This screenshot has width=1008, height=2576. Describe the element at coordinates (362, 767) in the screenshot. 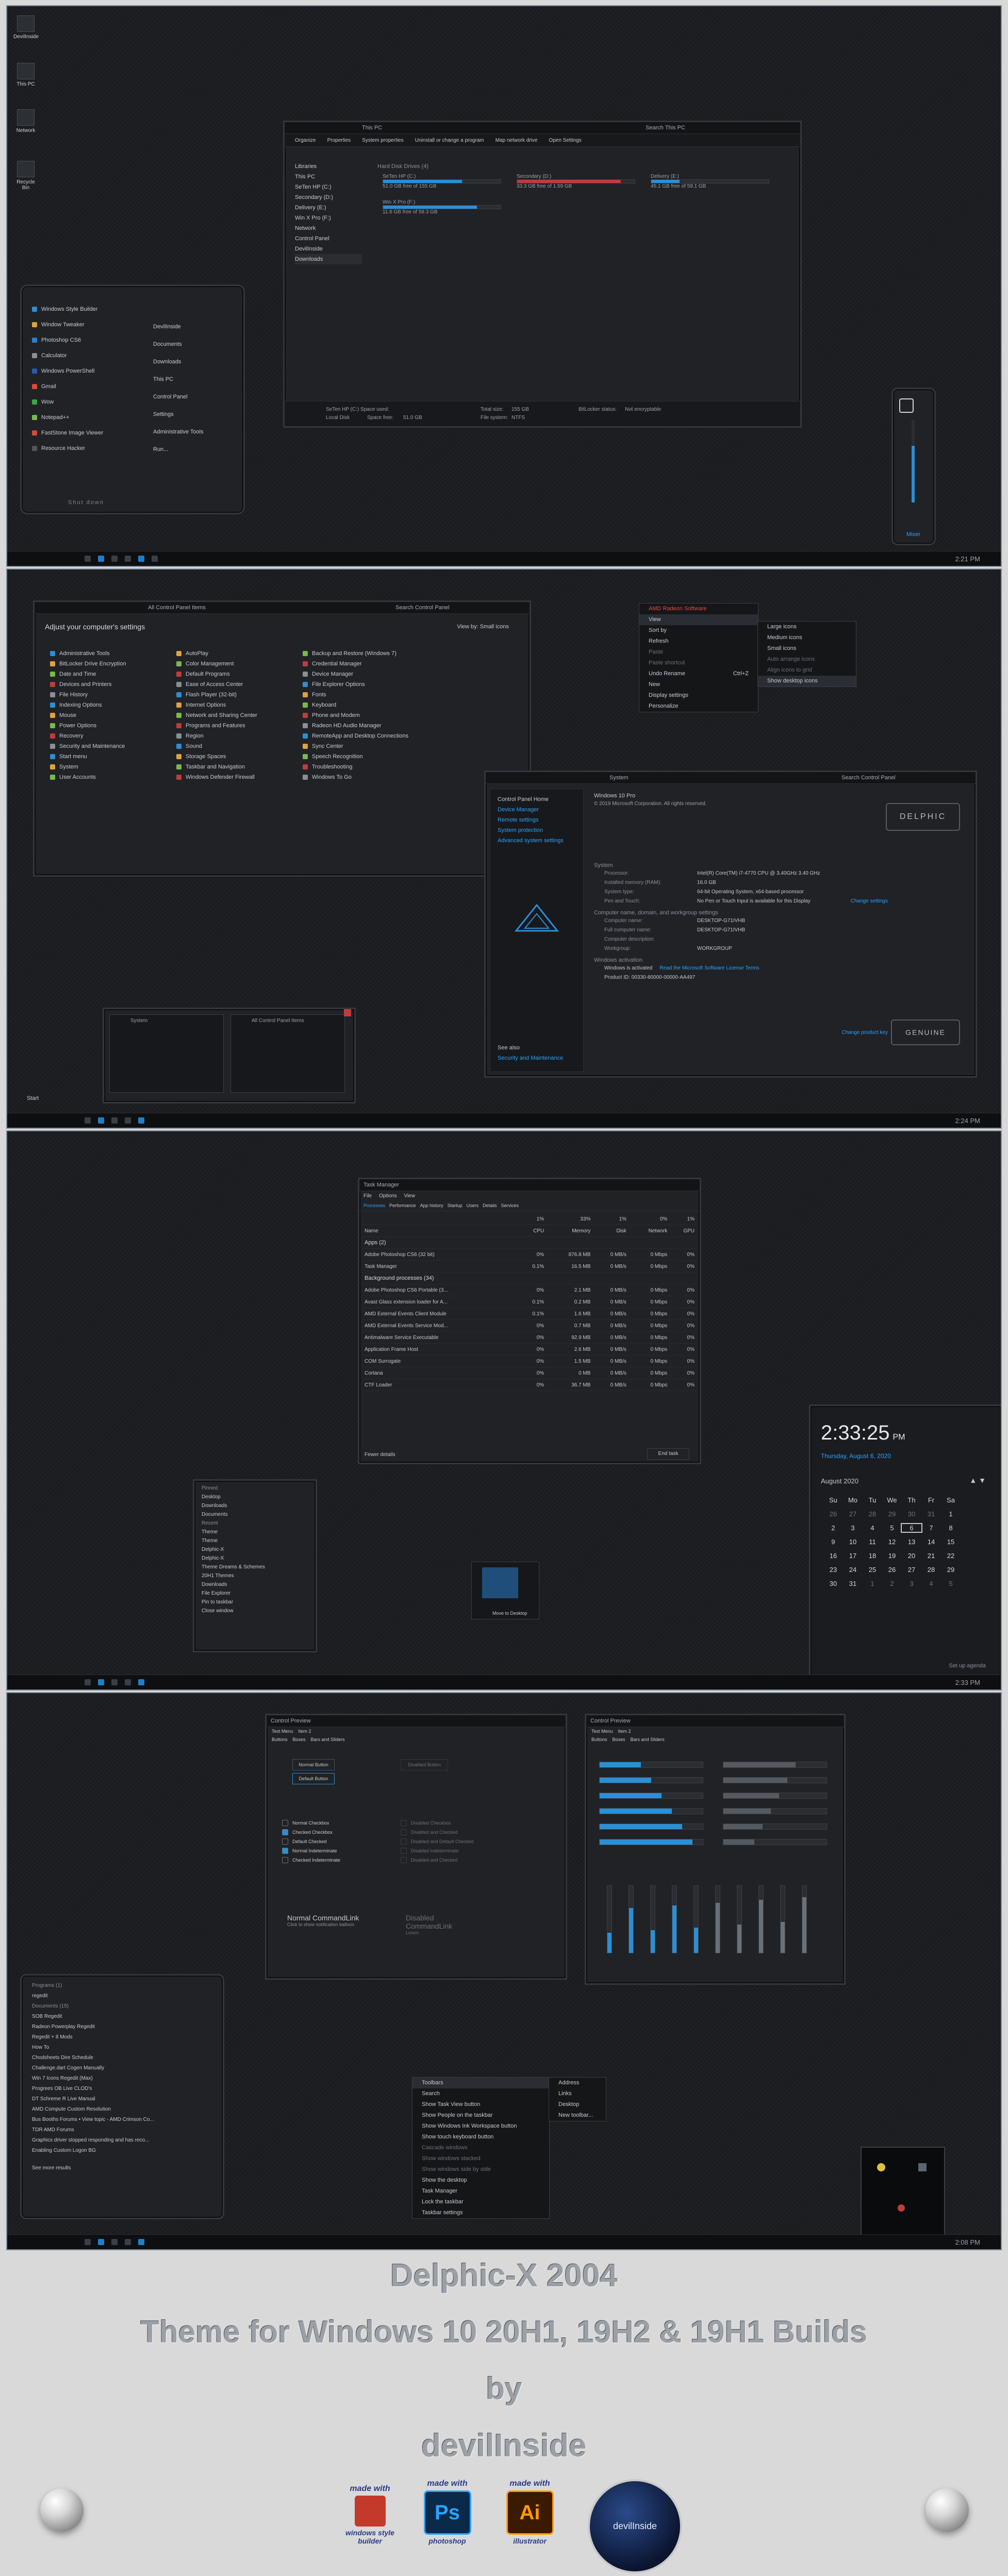

I see `cp-item: Troubleshooting` at that location.